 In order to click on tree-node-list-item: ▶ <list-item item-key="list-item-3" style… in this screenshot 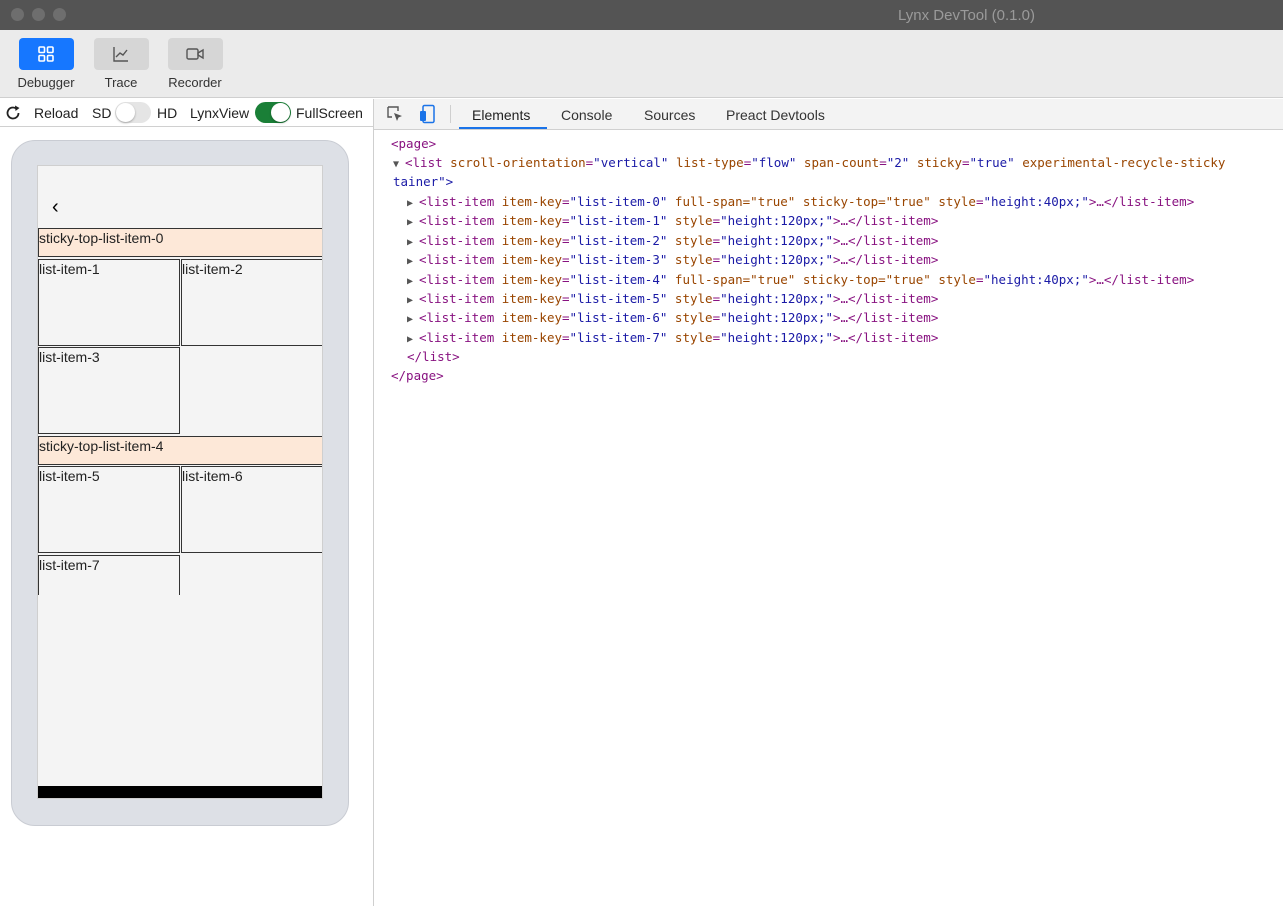, I will do `click(672, 259)`.